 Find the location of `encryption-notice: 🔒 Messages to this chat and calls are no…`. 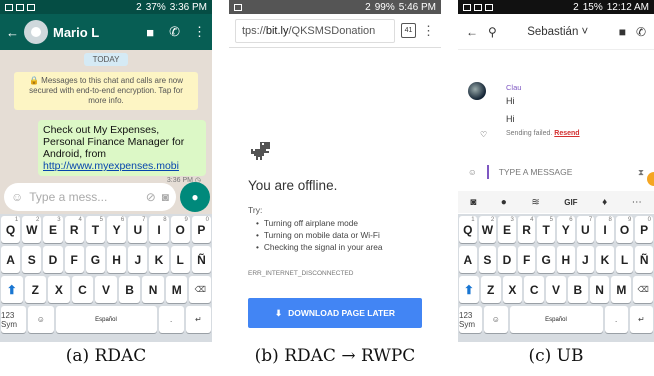

encryption-notice: 🔒 Messages to this chat and calls are no… is located at coordinates (106, 91).